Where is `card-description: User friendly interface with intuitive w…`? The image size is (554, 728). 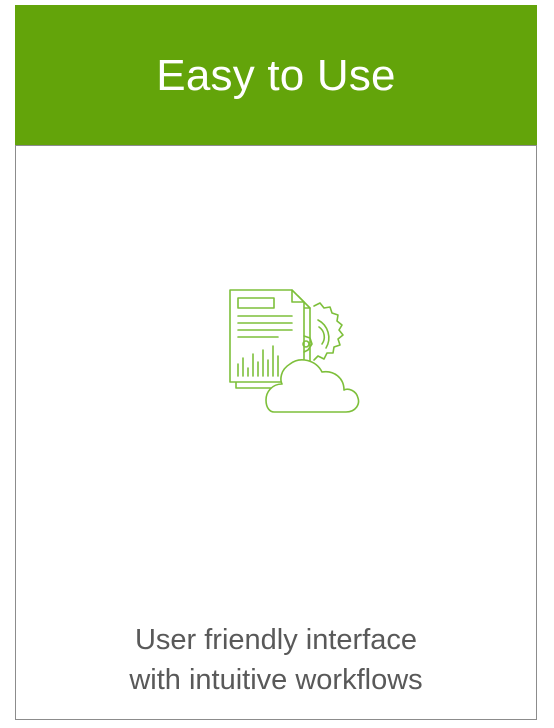
card-description: User friendly interface with intuitive w… is located at coordinates (276, 660).